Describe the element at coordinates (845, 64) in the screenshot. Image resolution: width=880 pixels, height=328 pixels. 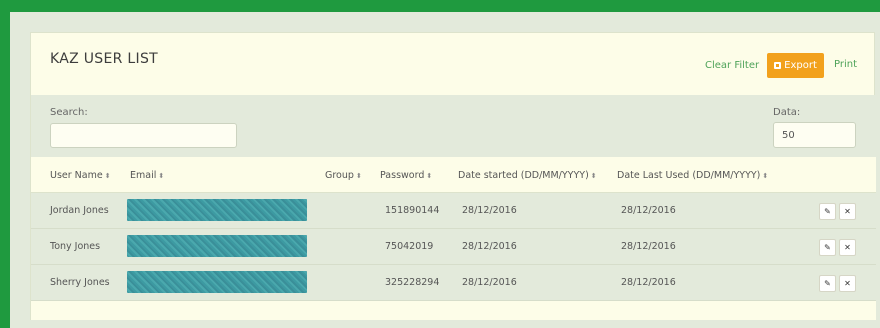
I see `print-link: Print` at that location.